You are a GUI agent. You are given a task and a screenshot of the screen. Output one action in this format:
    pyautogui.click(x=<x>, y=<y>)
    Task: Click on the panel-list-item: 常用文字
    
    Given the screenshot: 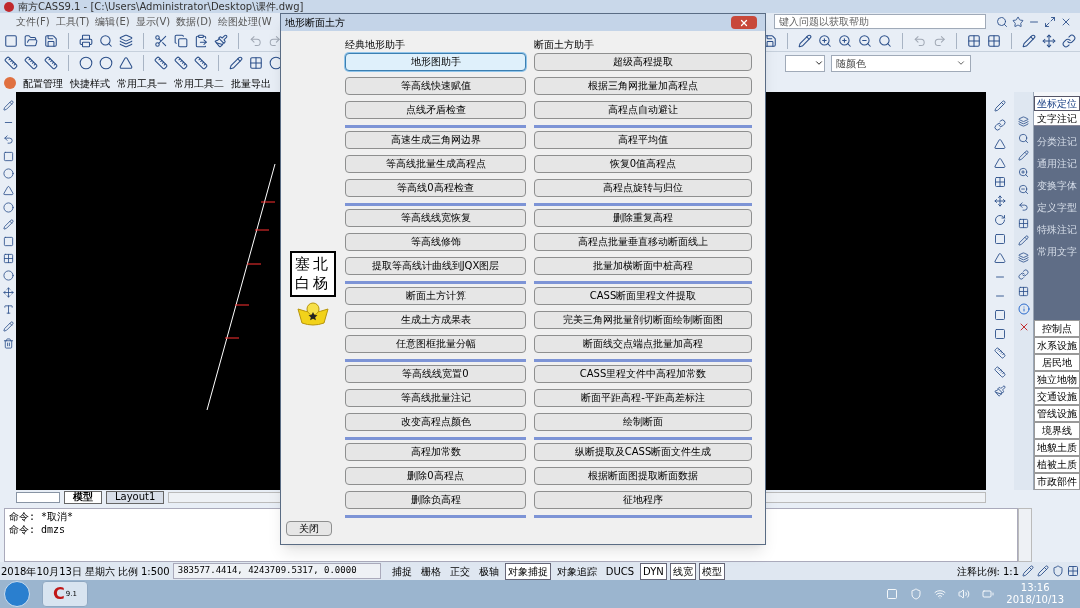 What is the action you would take?
    pyautogui.click(x=1058, y=251)
    